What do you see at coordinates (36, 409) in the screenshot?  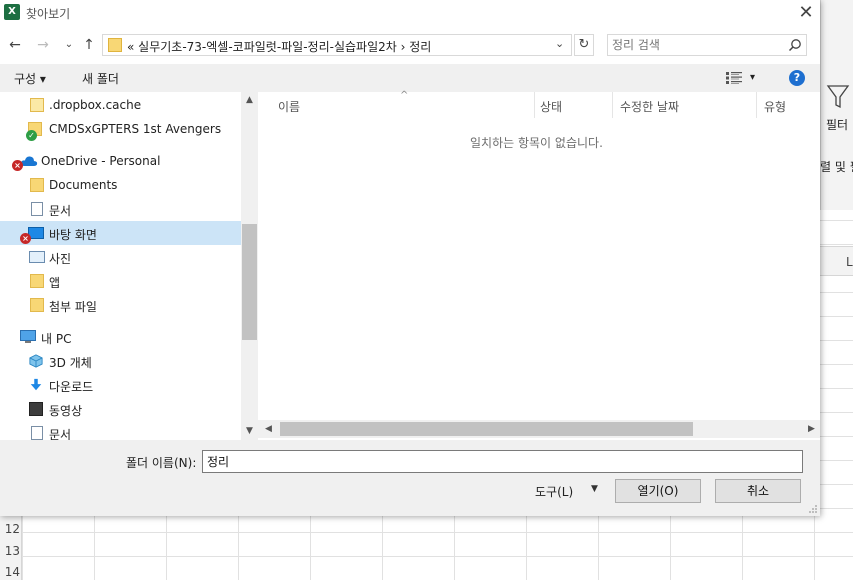 I see `video-icon` at bounding box center [36, 409].